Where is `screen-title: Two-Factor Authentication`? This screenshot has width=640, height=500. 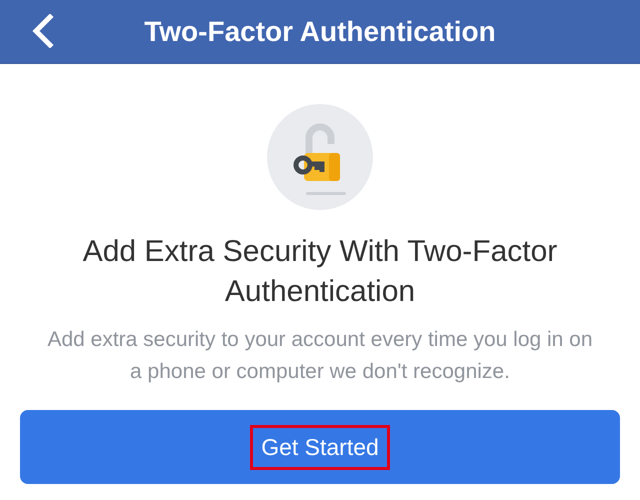
screen-title: Two-Factor Authentication is located at coordinates (320, 32).